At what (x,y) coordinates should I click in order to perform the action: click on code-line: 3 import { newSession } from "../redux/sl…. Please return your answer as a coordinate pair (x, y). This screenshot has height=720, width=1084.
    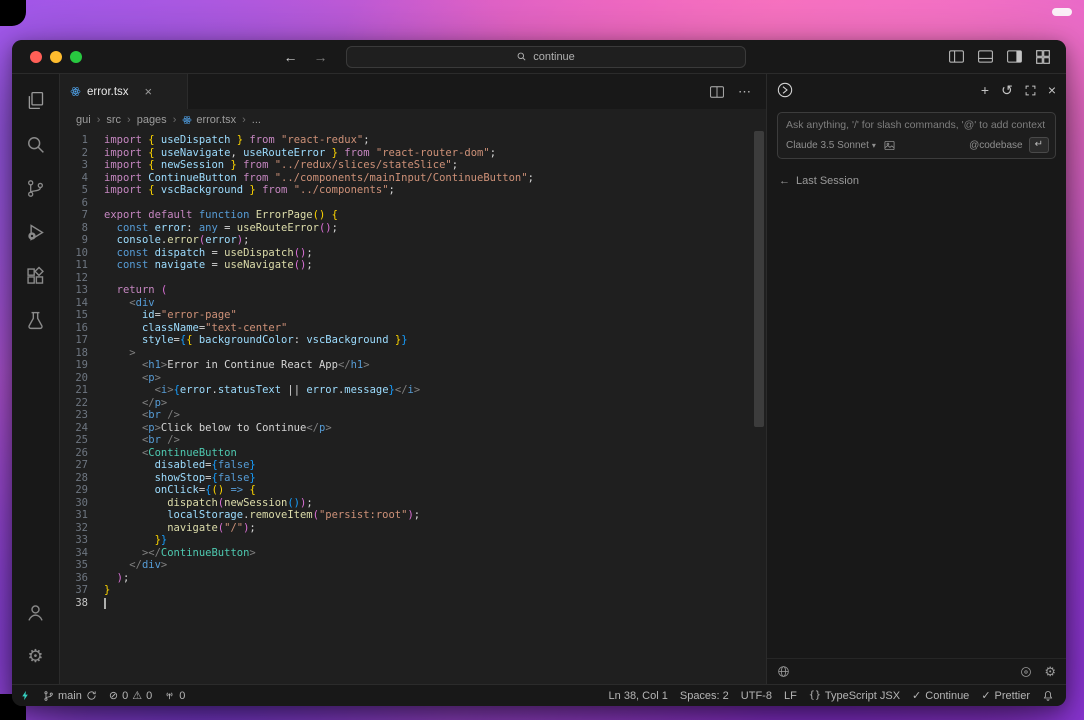
    Looking at the image, I should click on (413, 165).